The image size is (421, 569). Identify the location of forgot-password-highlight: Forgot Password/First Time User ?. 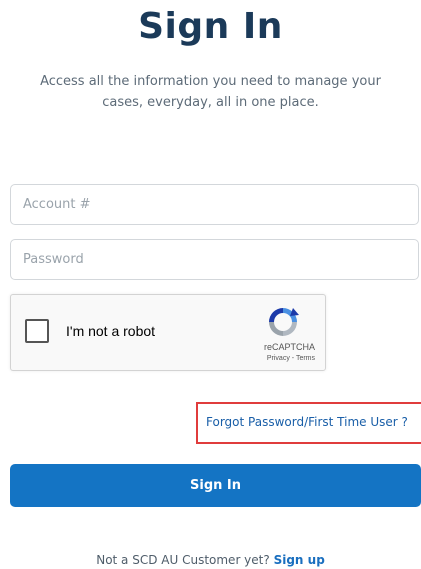
(308, 423).